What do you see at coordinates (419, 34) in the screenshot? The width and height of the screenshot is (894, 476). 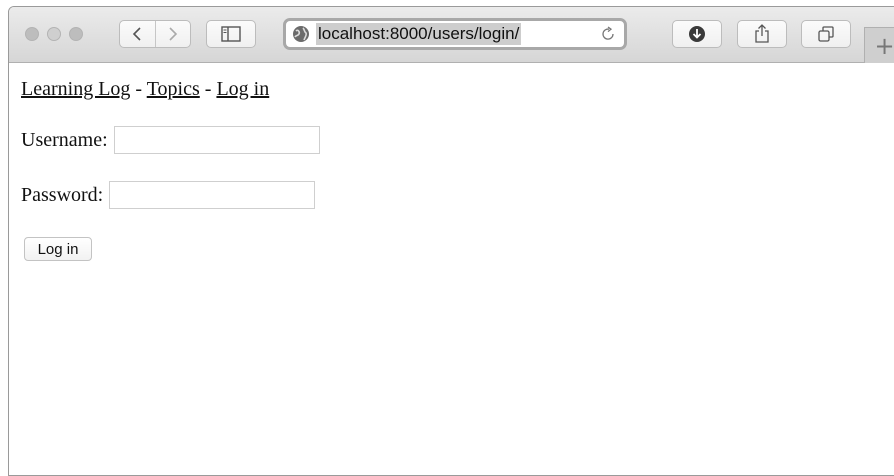 I see `url-text: localhost:8000/users/login/` at bounding box center [419, 34].